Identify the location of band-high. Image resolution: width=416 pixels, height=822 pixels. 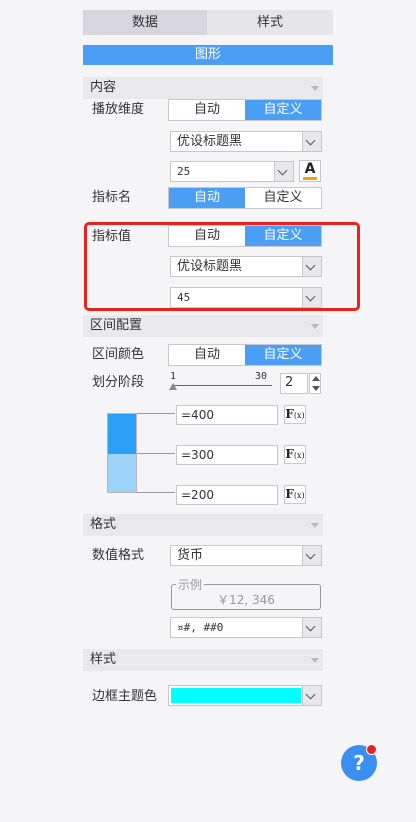
(122, 434).